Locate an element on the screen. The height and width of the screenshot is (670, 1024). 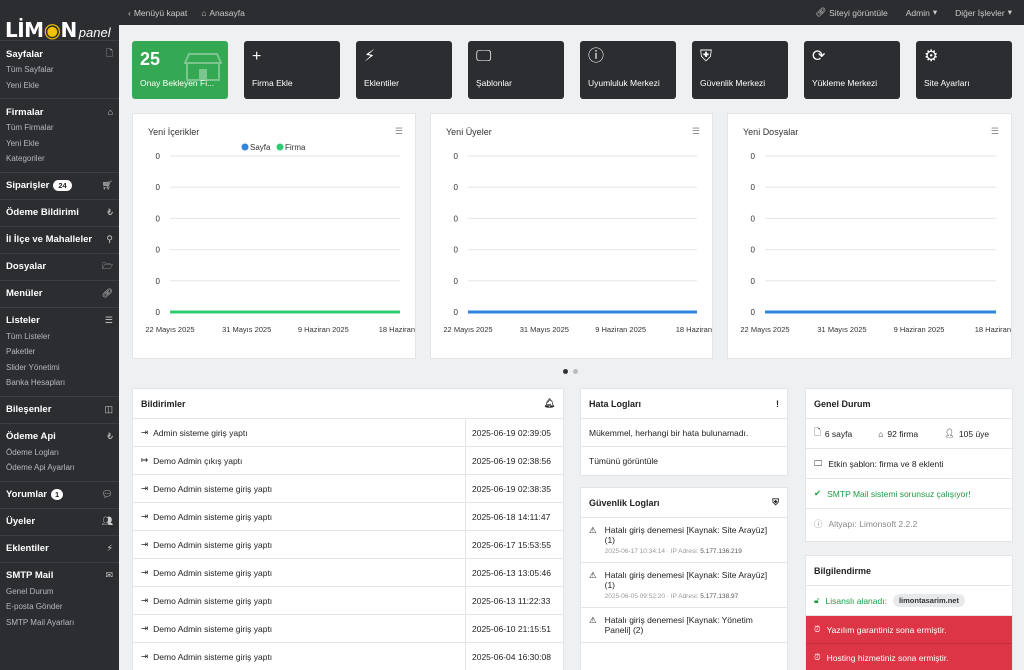
view-all-errors-link: Tümünü görüntüle is located at coordinates (684, 461).